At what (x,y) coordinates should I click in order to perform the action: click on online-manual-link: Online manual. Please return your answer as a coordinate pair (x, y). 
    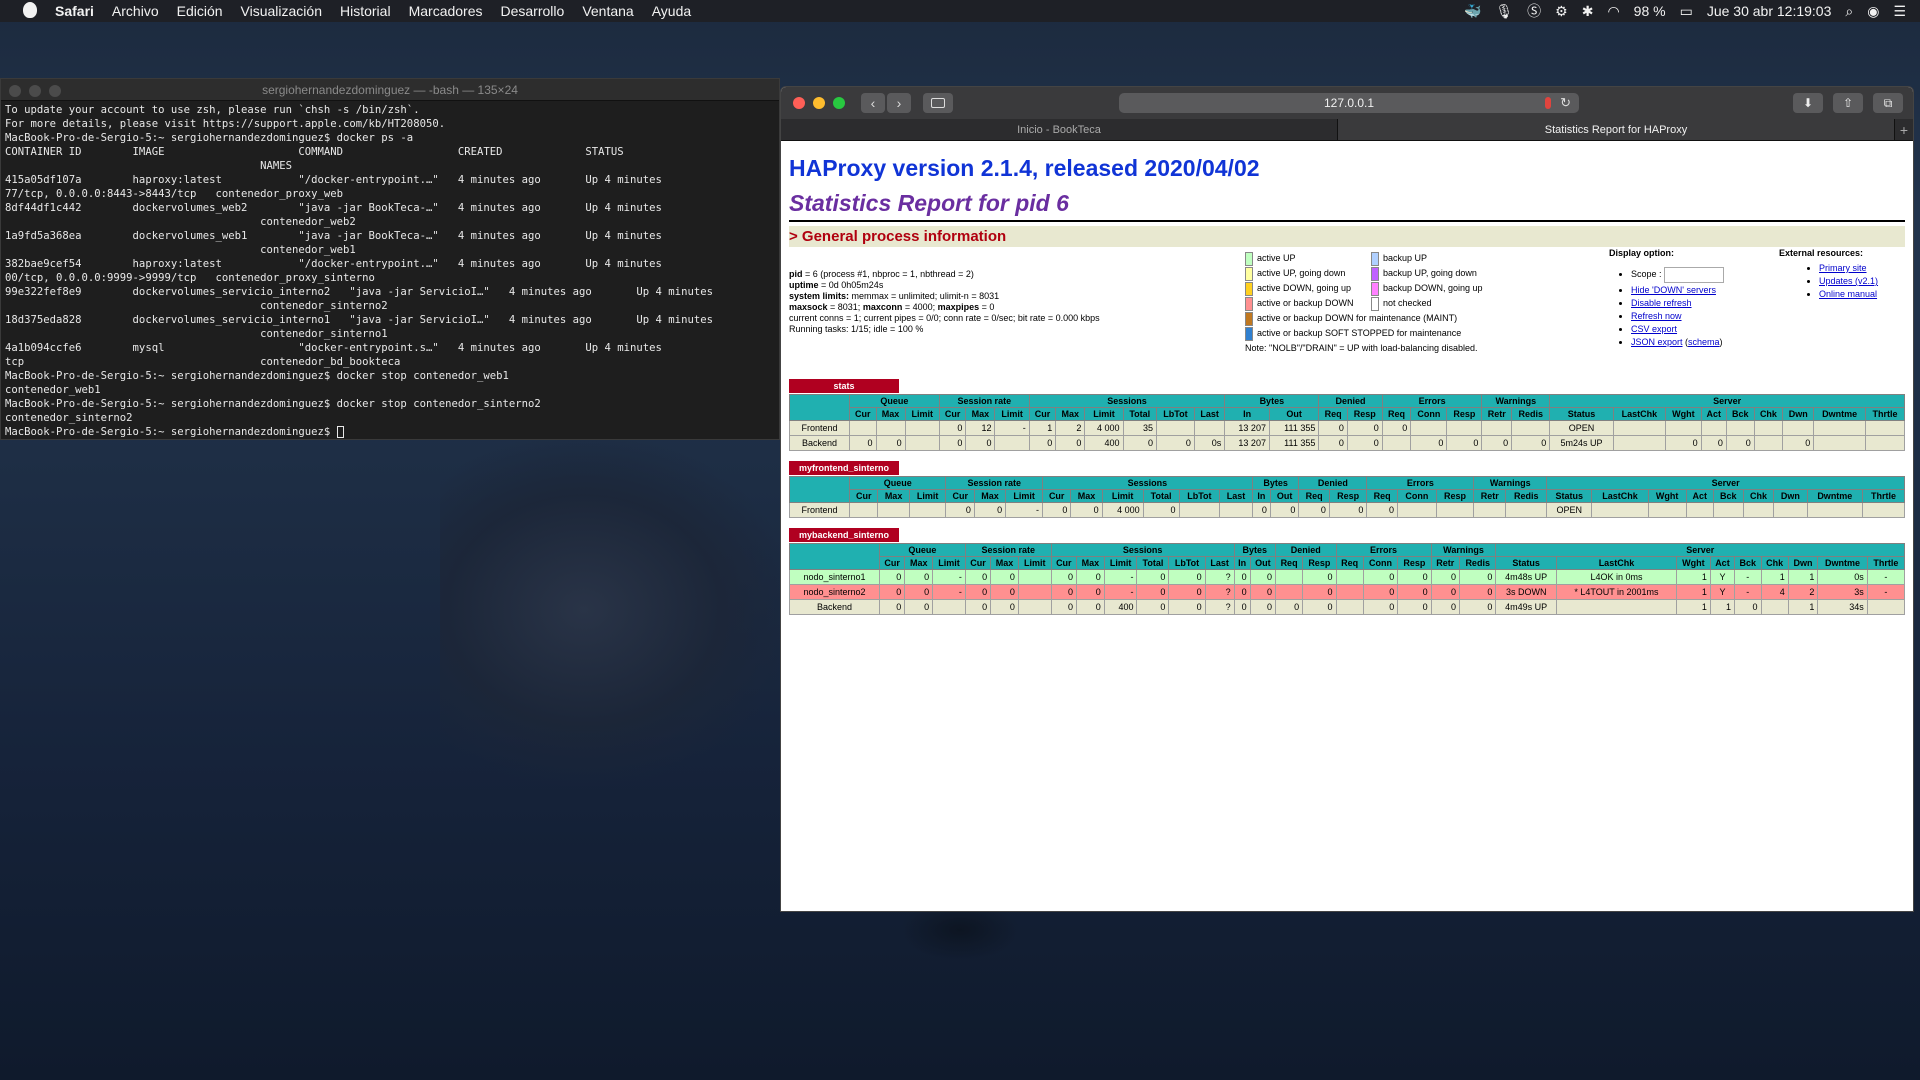
    Looking at the image, I should click on (1848, 294).